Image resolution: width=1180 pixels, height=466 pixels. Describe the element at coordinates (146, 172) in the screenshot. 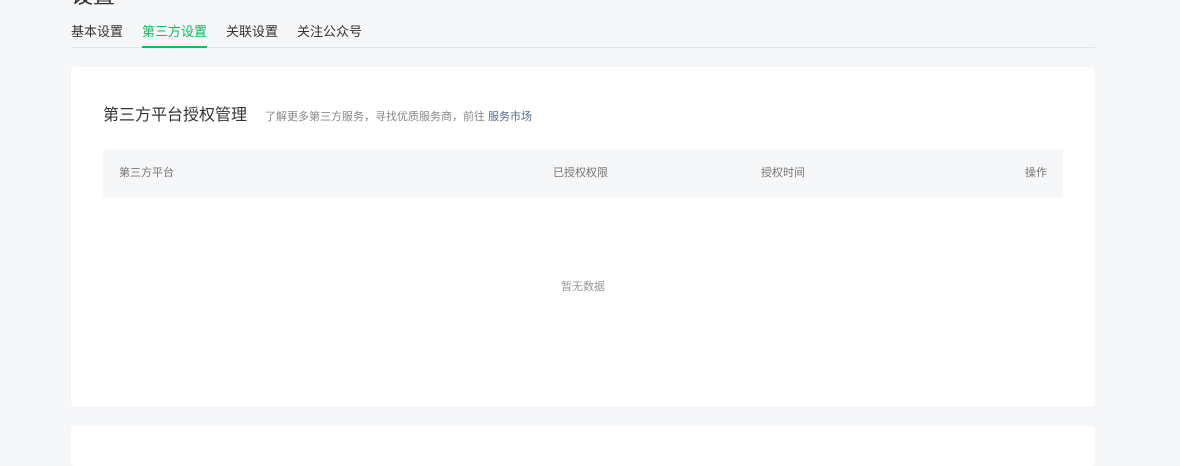

I see `column-header-platform: 第三方平台` at that location.